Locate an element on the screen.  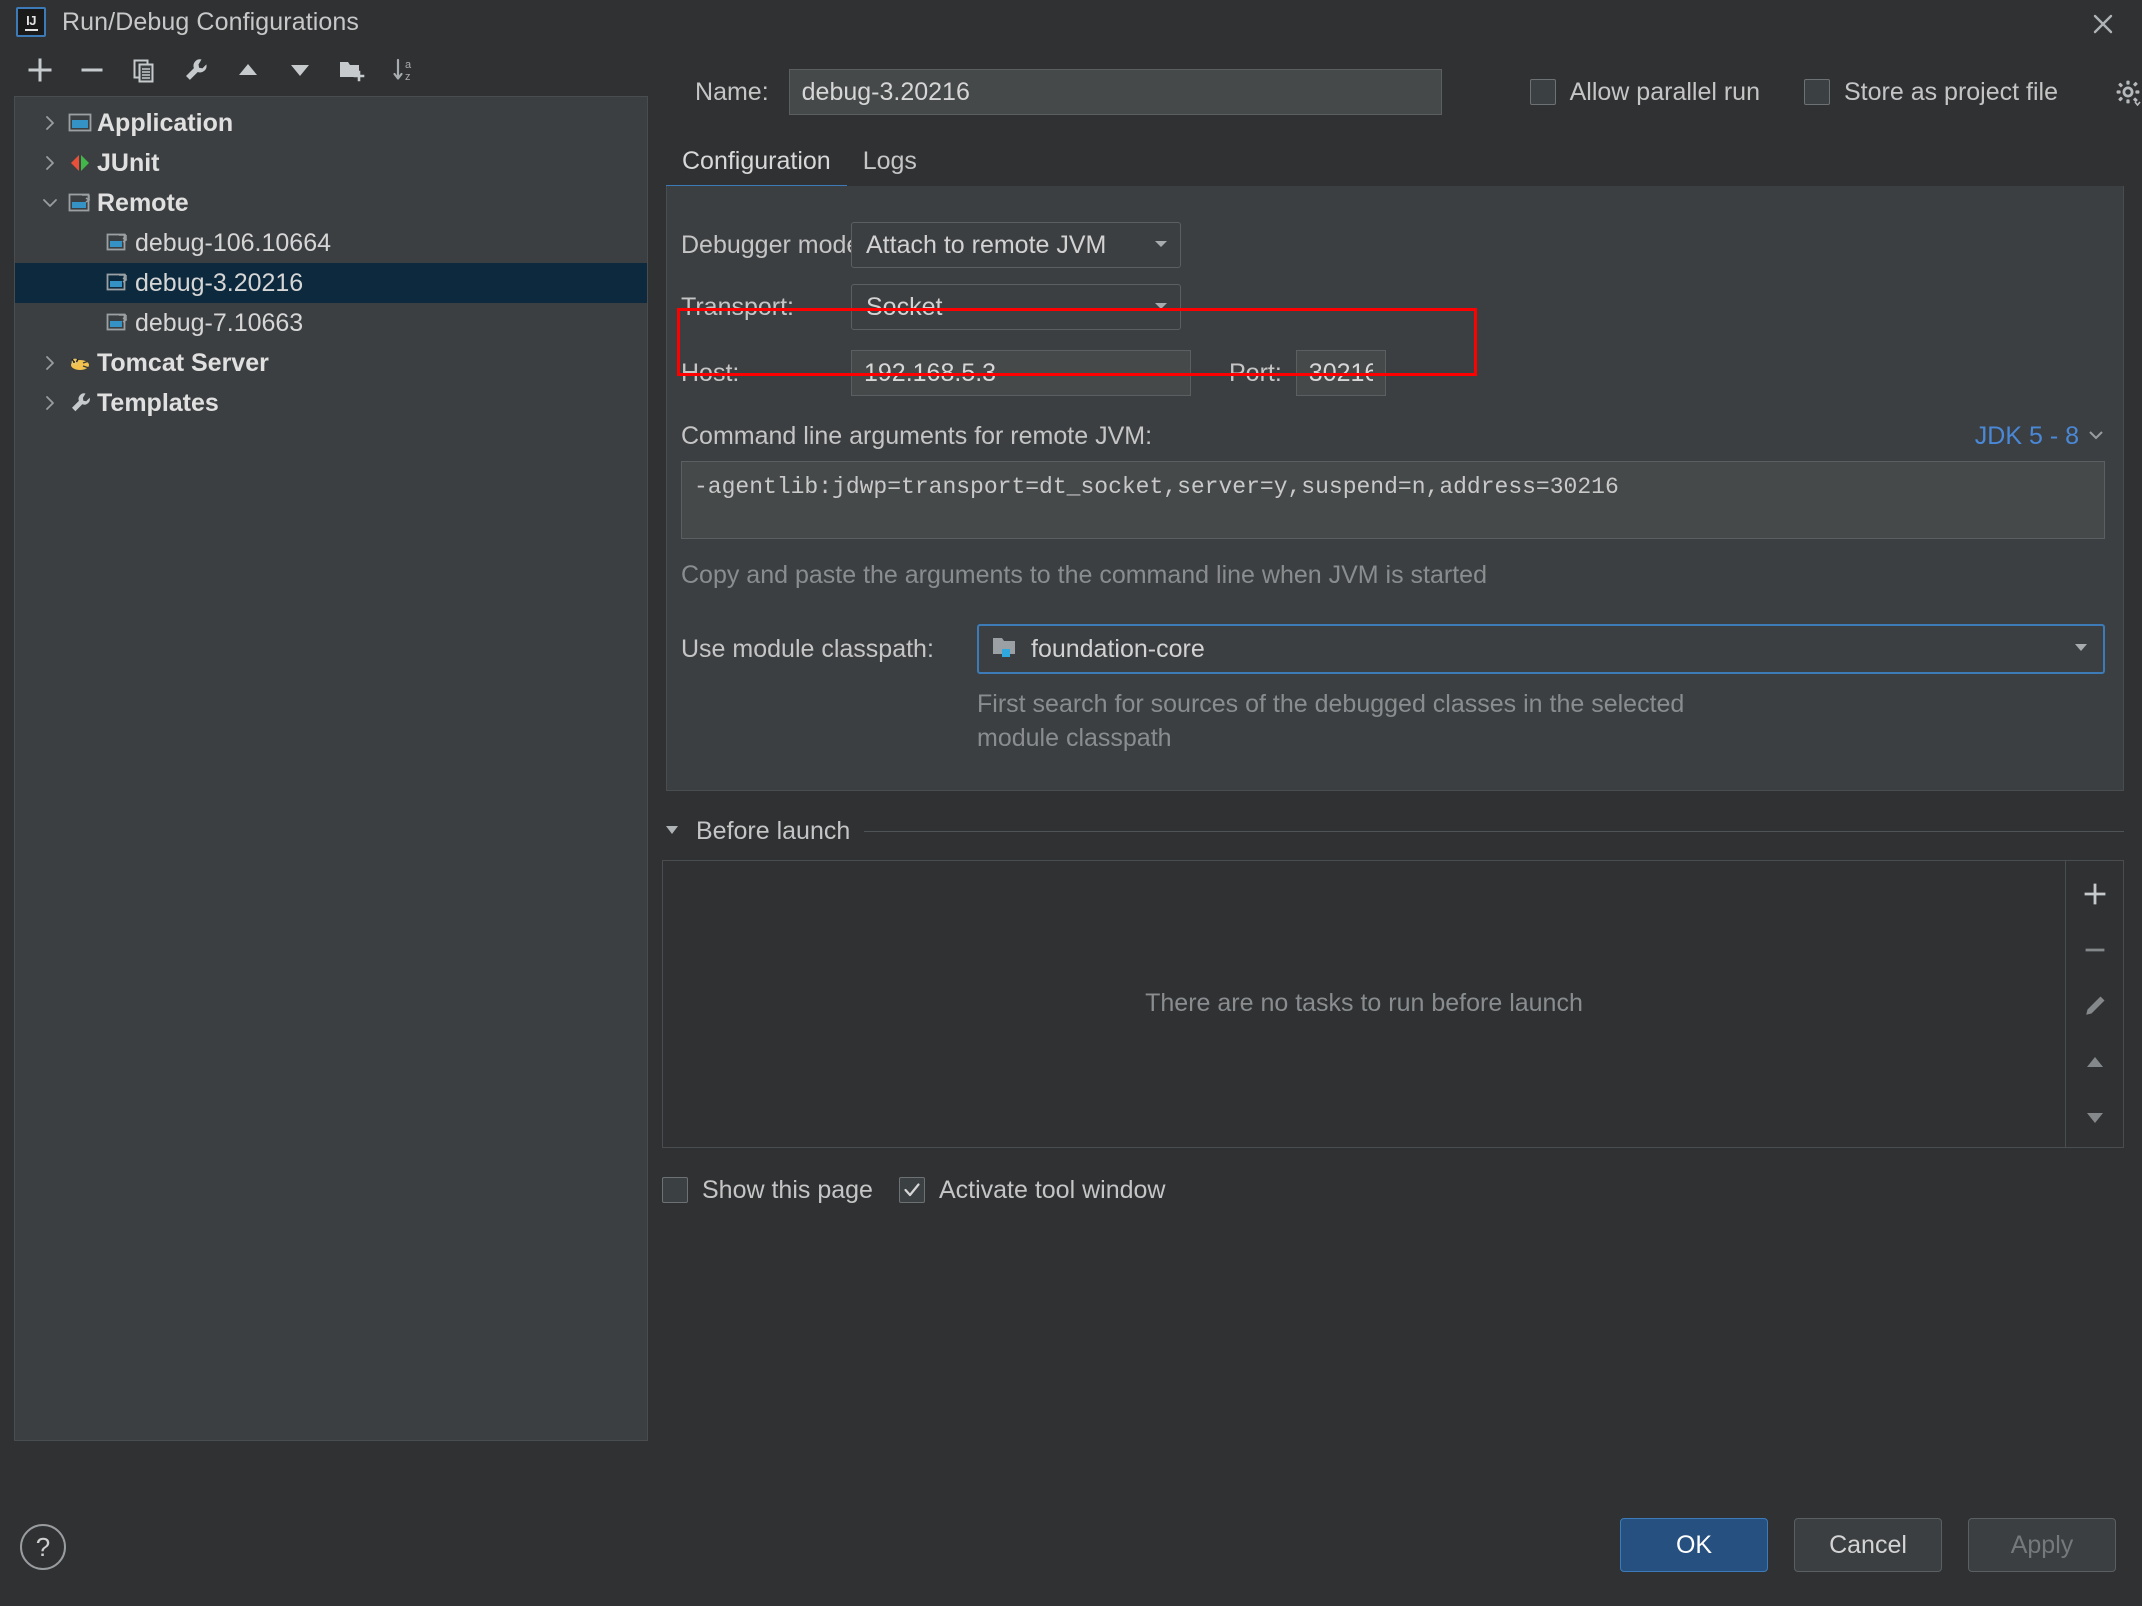
before-launch-empty-text: There are no tasks to run before launch is located at coordinates (1364, 1003).